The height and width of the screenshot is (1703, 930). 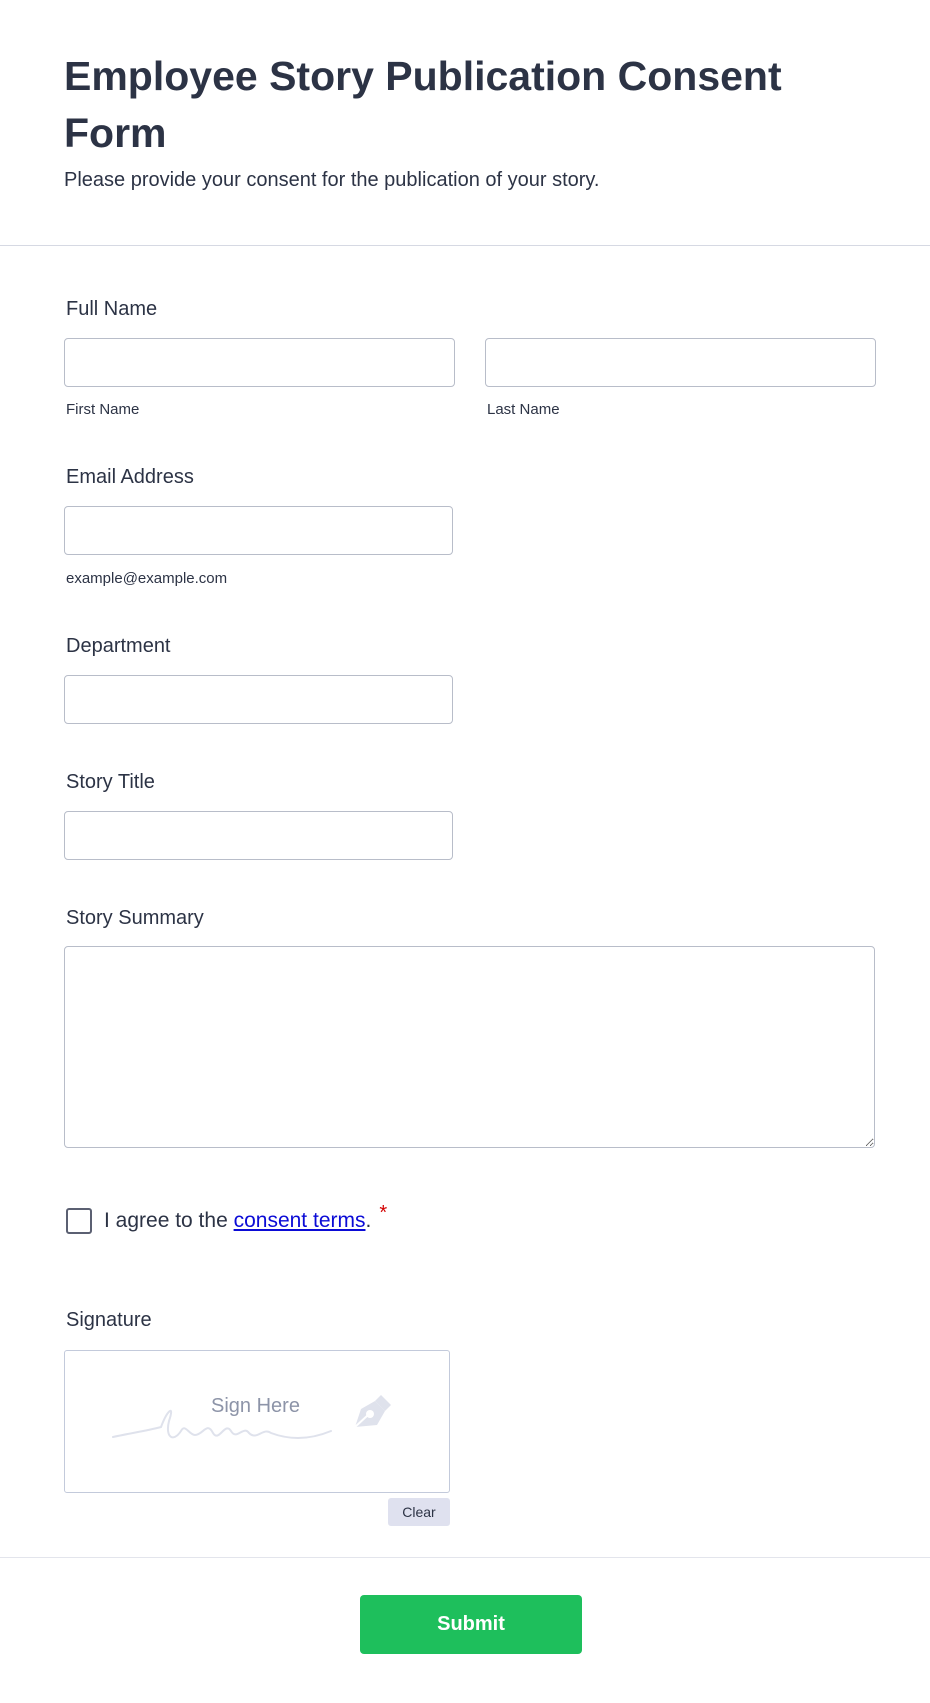 I want to click on submit-button: Submit, so click(x=471, y=1624).